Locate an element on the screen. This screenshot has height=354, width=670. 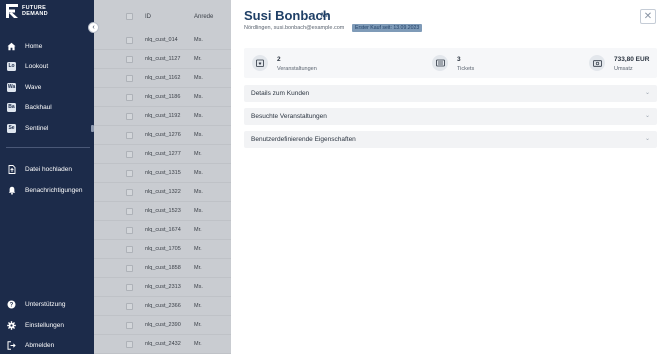
logo-line-2: DEMAND is located at coordinates (35, 14).